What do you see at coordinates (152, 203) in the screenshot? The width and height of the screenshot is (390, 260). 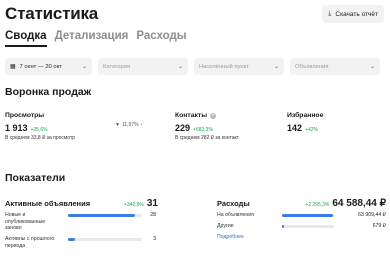 I see `active-ads-value: 31` at bounding box center [152, 203].